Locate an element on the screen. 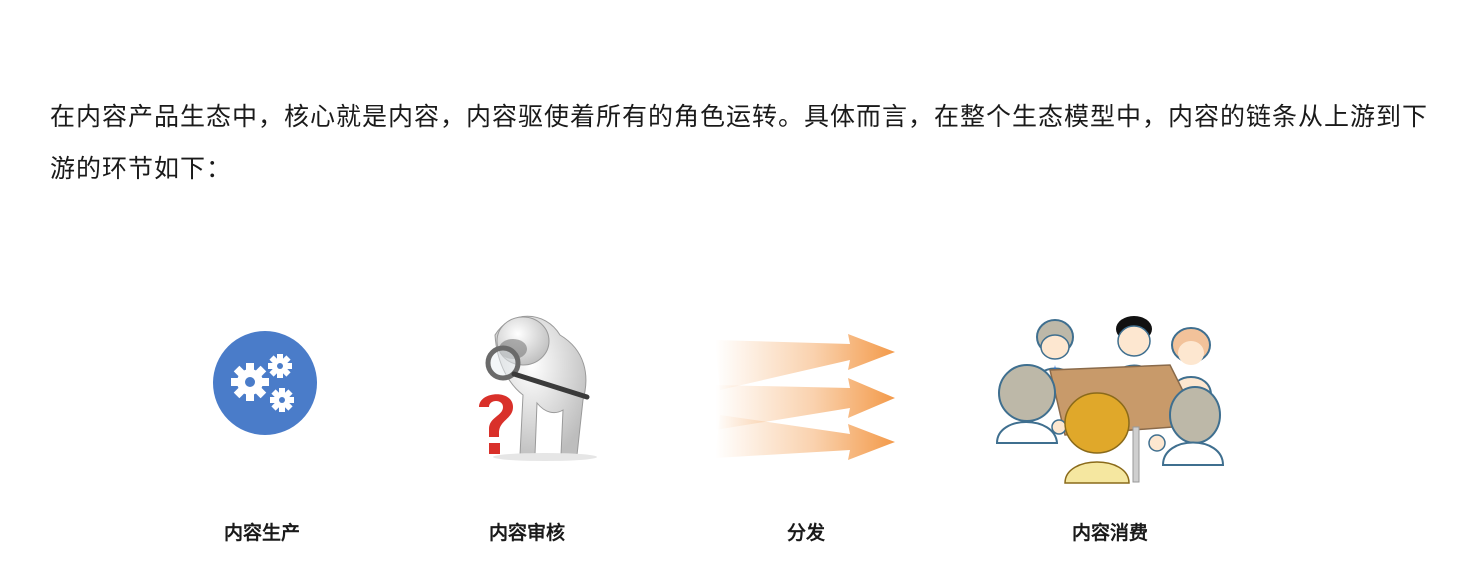 The height and width of the screenshot is (586, 1469). gears-icon is located at coordinates (265, 383).